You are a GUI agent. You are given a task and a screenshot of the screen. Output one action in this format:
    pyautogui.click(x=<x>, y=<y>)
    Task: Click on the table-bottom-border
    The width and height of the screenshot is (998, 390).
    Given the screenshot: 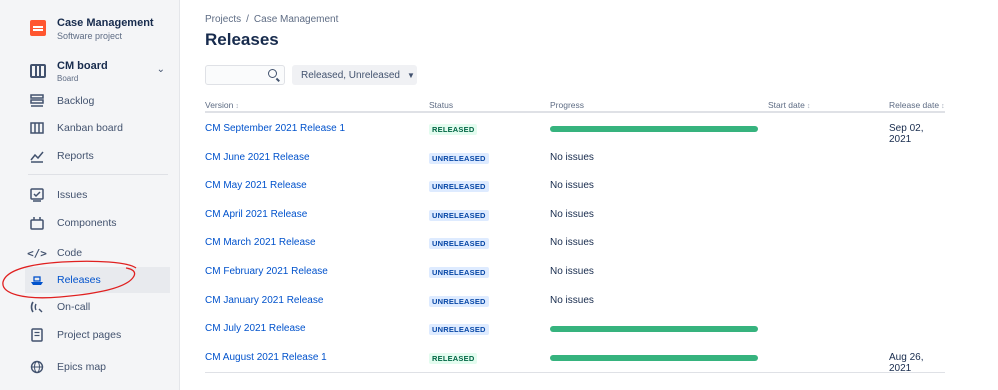 What is the action you would take?
    pyautogui.click(x=575, y=372)
    